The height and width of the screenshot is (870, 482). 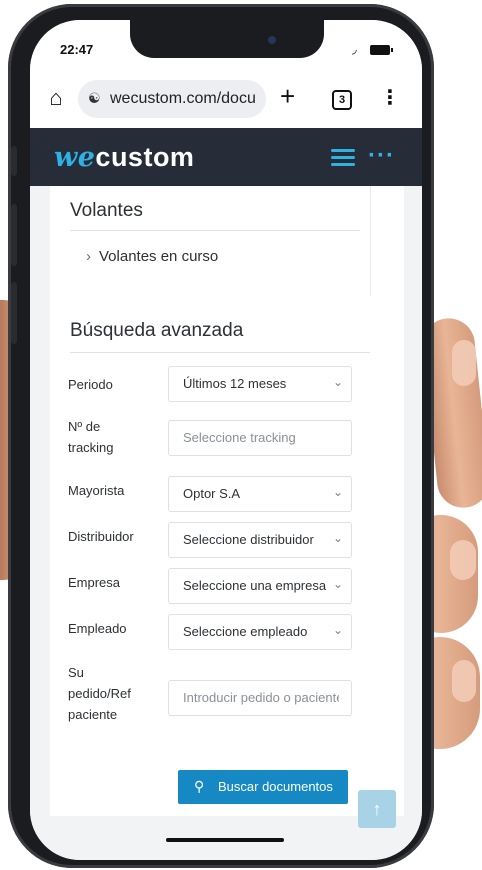 What do you see at coordinates (260, 698) in the screenshot?
I see `input-pedido: Introducir pedido o paciente` at bounding box center [260, 698].